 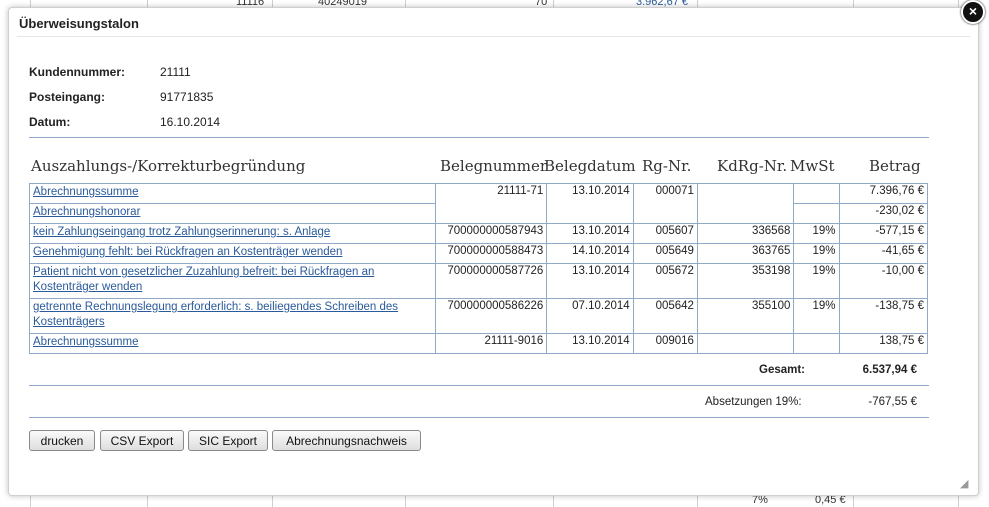 I want to click on rgnr-cell: 005672, so click(x=665, y=281).